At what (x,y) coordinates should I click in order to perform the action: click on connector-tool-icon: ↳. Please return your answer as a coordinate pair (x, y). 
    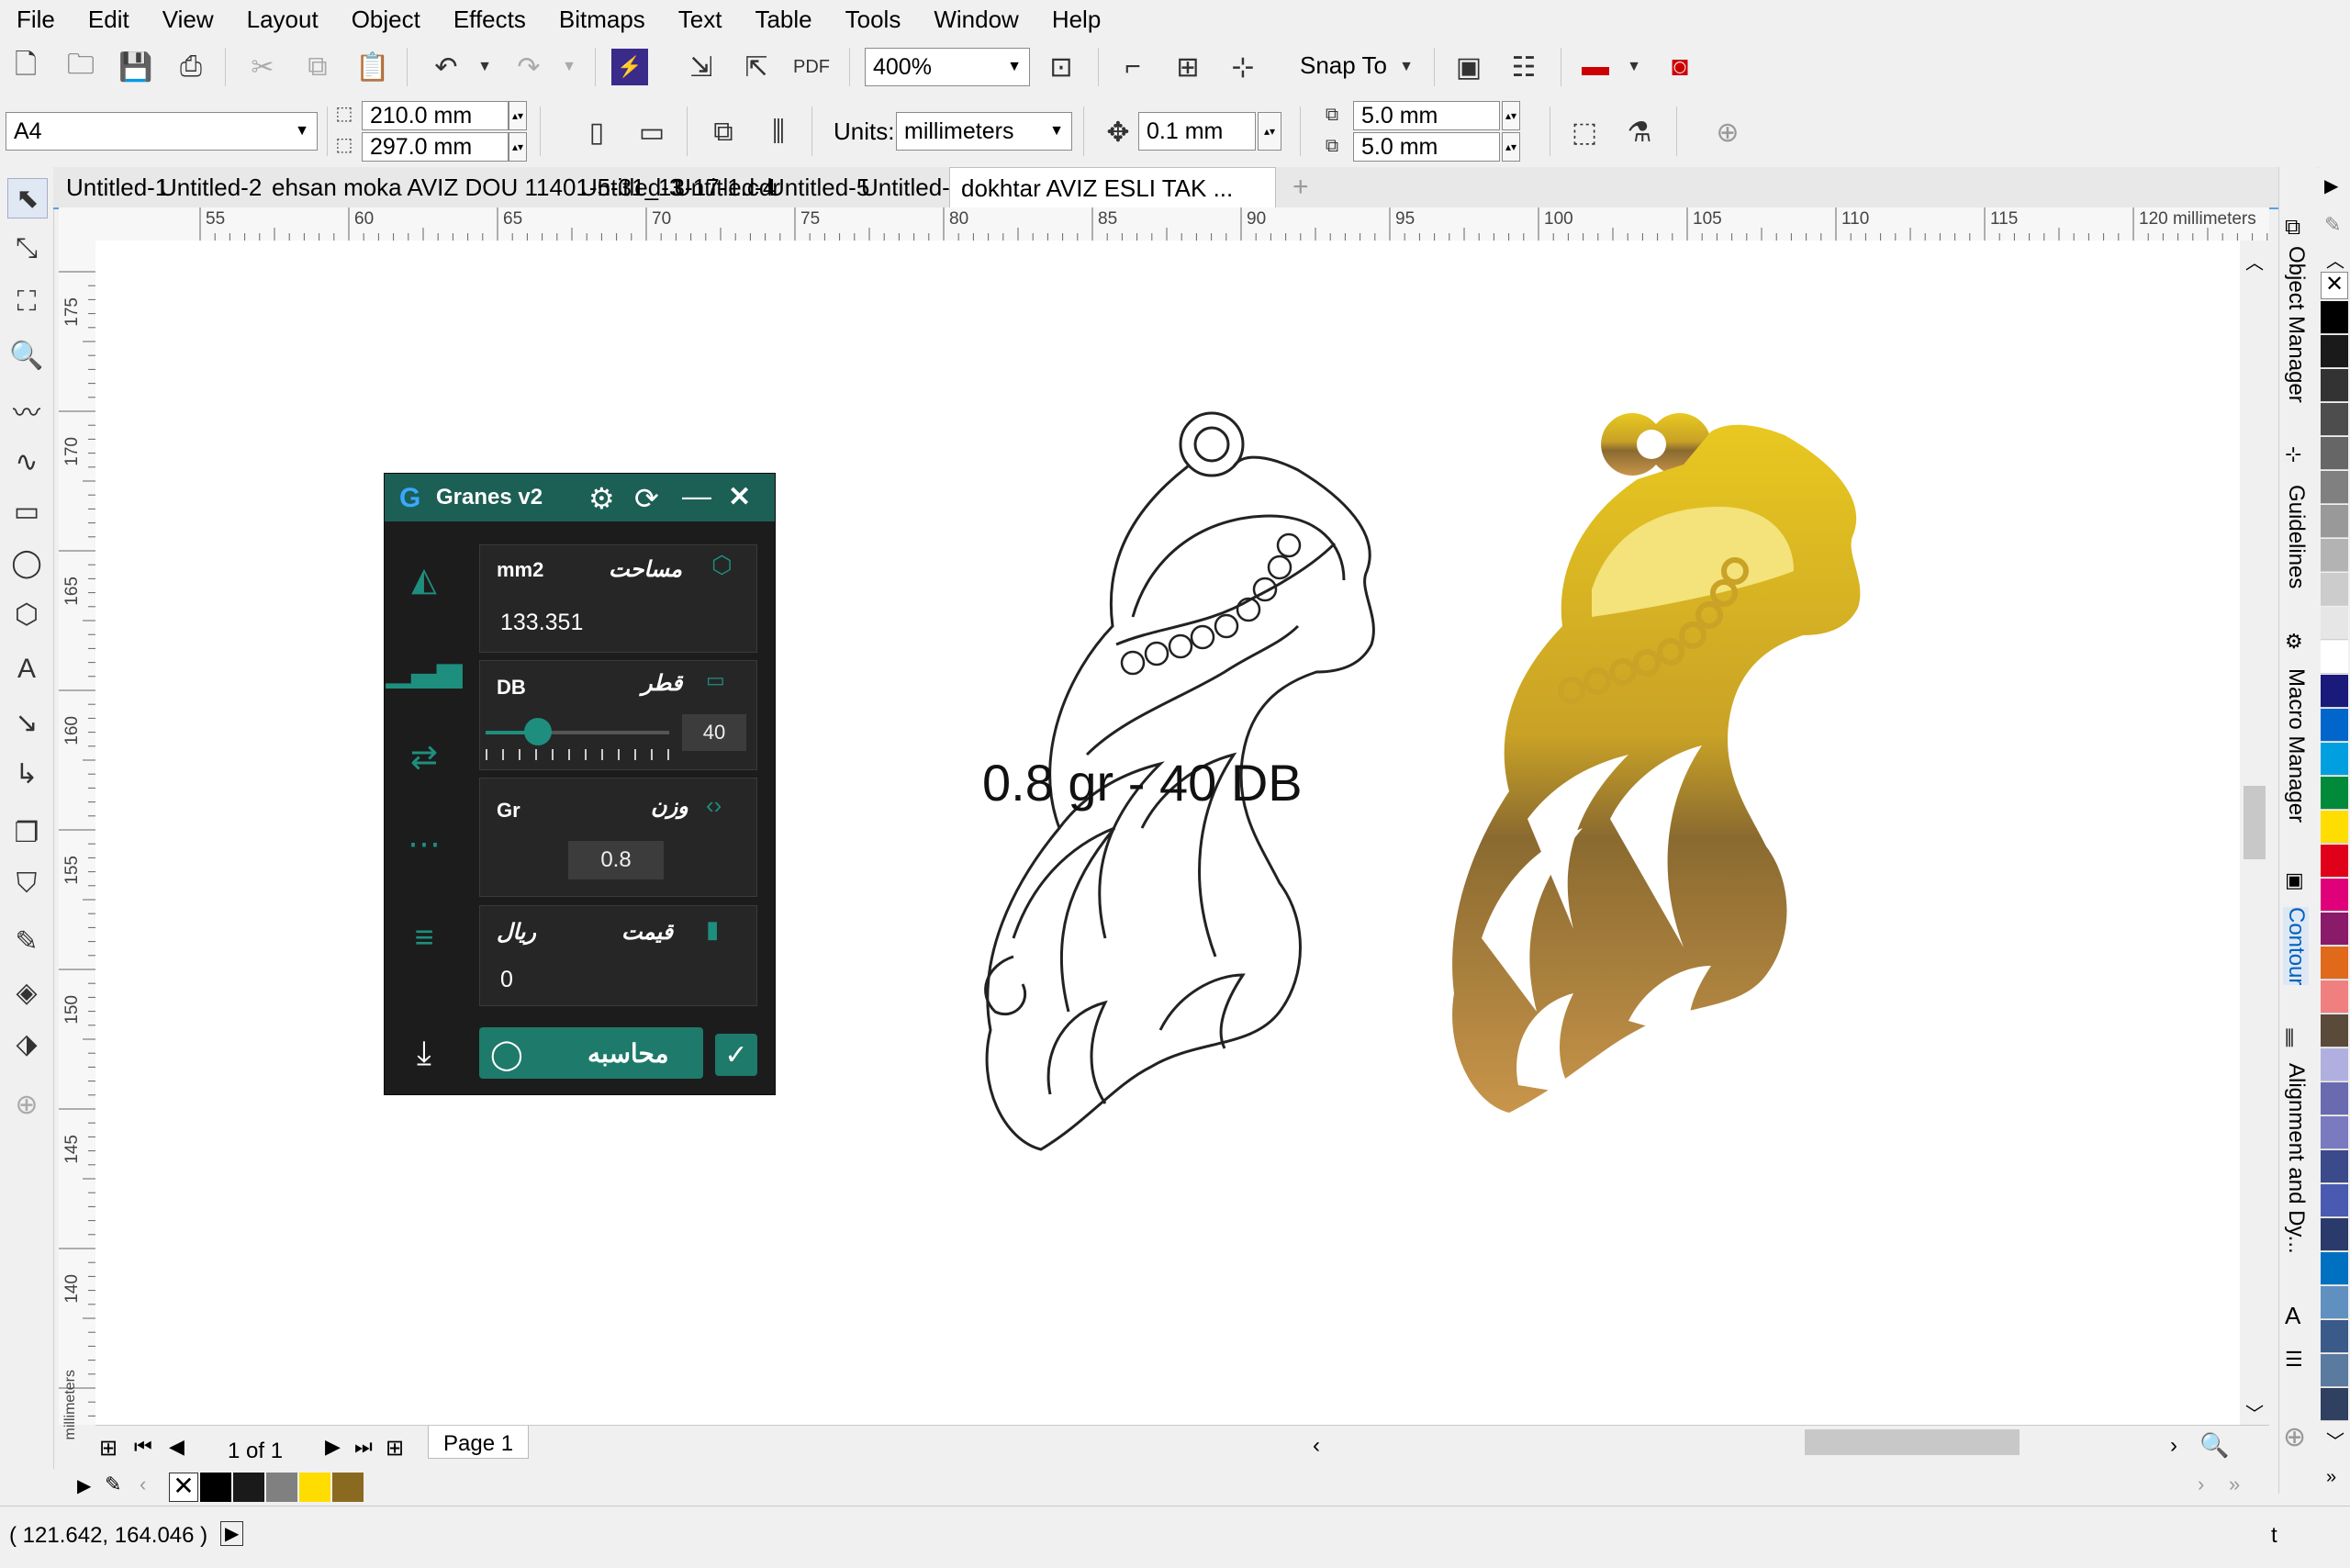
    Looking at the image, I should click on (26, 774).